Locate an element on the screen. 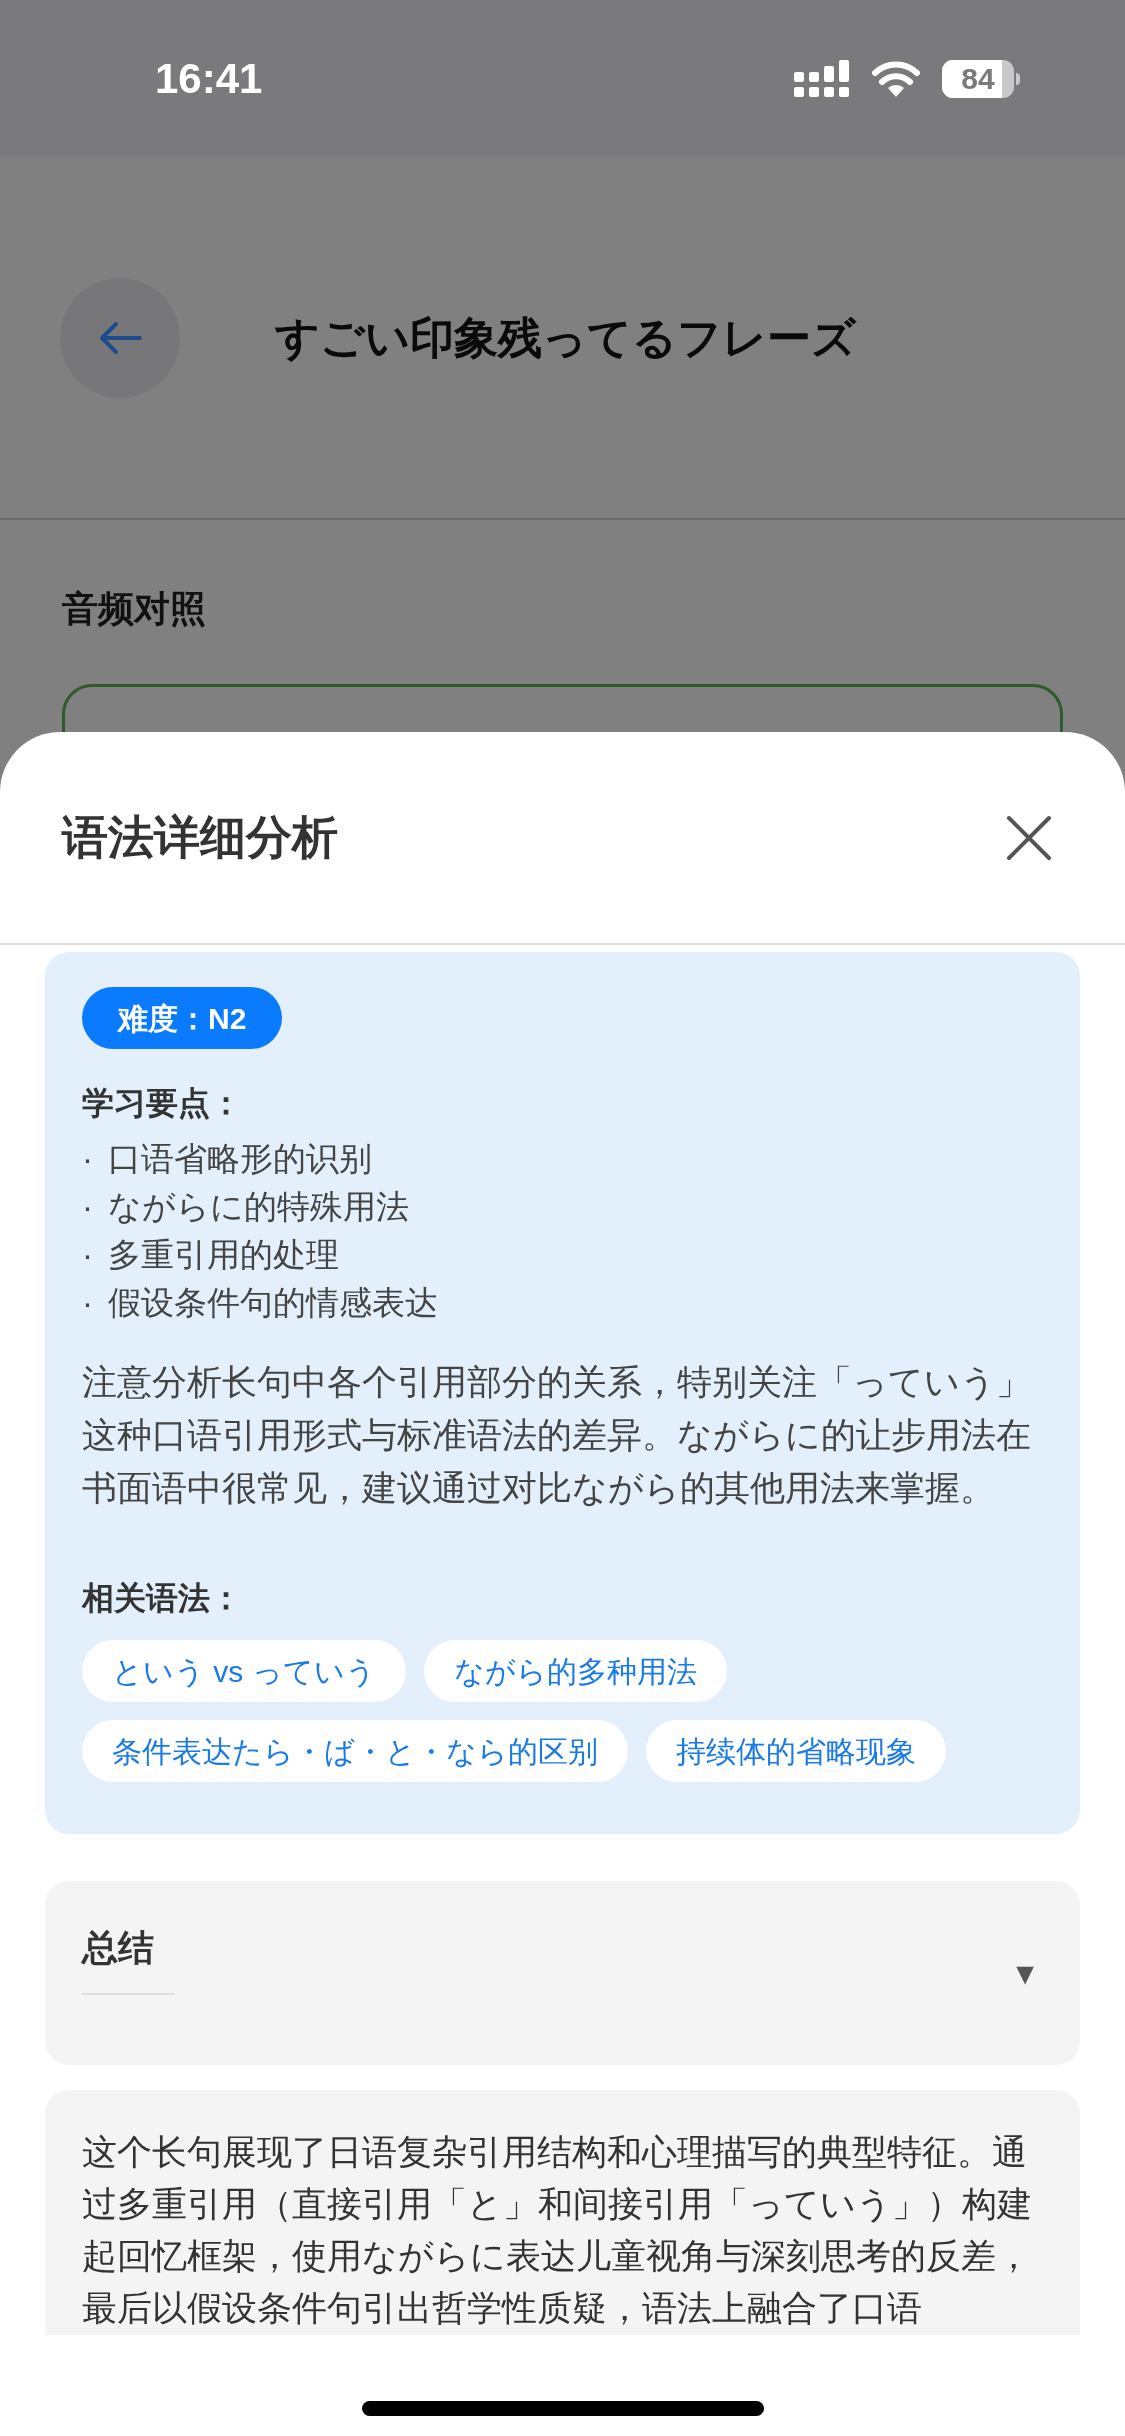 This screenshot has height=2436, width=1125. grammar-tag: という vs っていう is located at coordinates (244, 1671).